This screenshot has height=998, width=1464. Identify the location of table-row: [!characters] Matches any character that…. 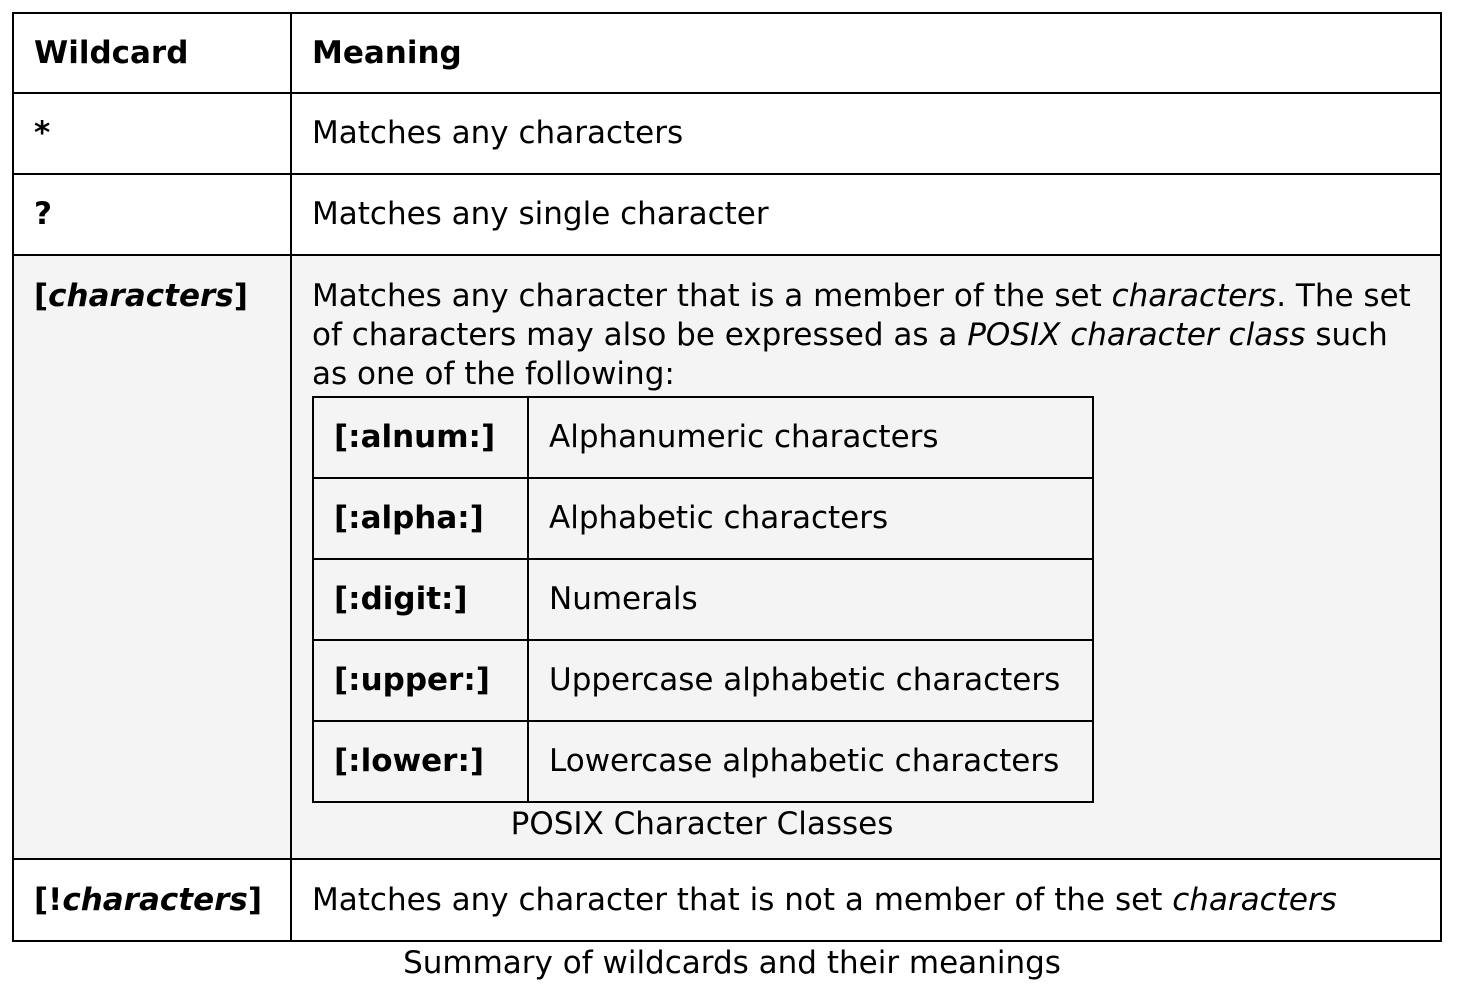
(727, 900).